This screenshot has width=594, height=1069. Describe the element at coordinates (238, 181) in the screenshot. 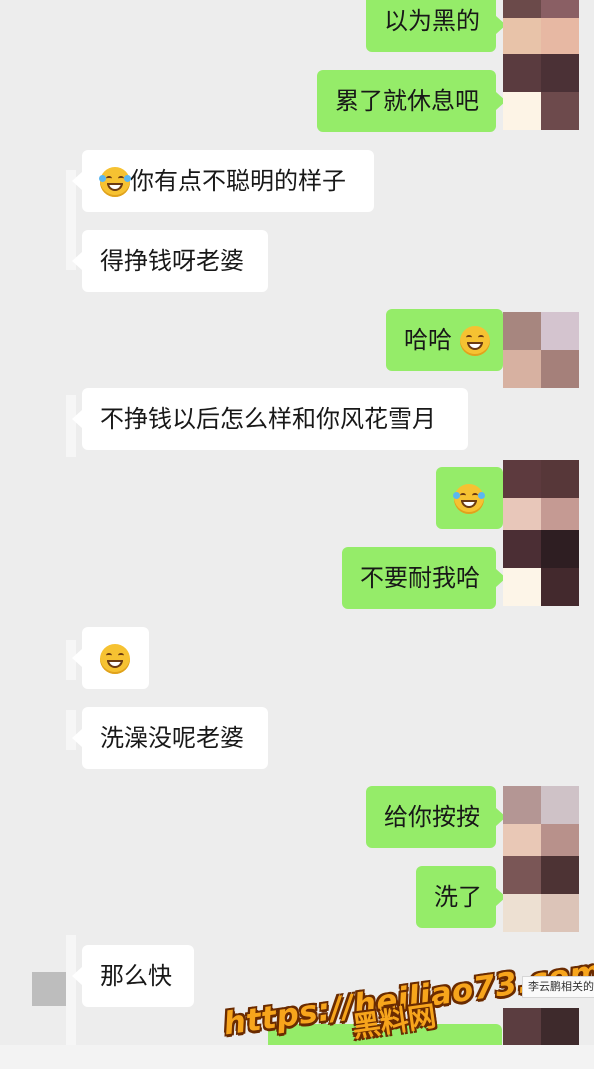

I see `message-text: 你有点不聪明的样子` at that location.